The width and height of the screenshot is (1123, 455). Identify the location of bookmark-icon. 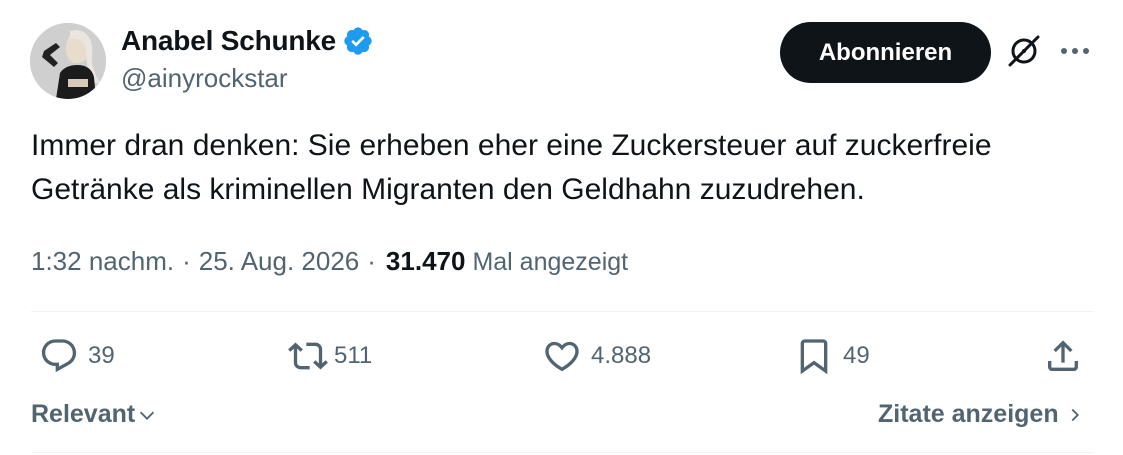
(814, 357).